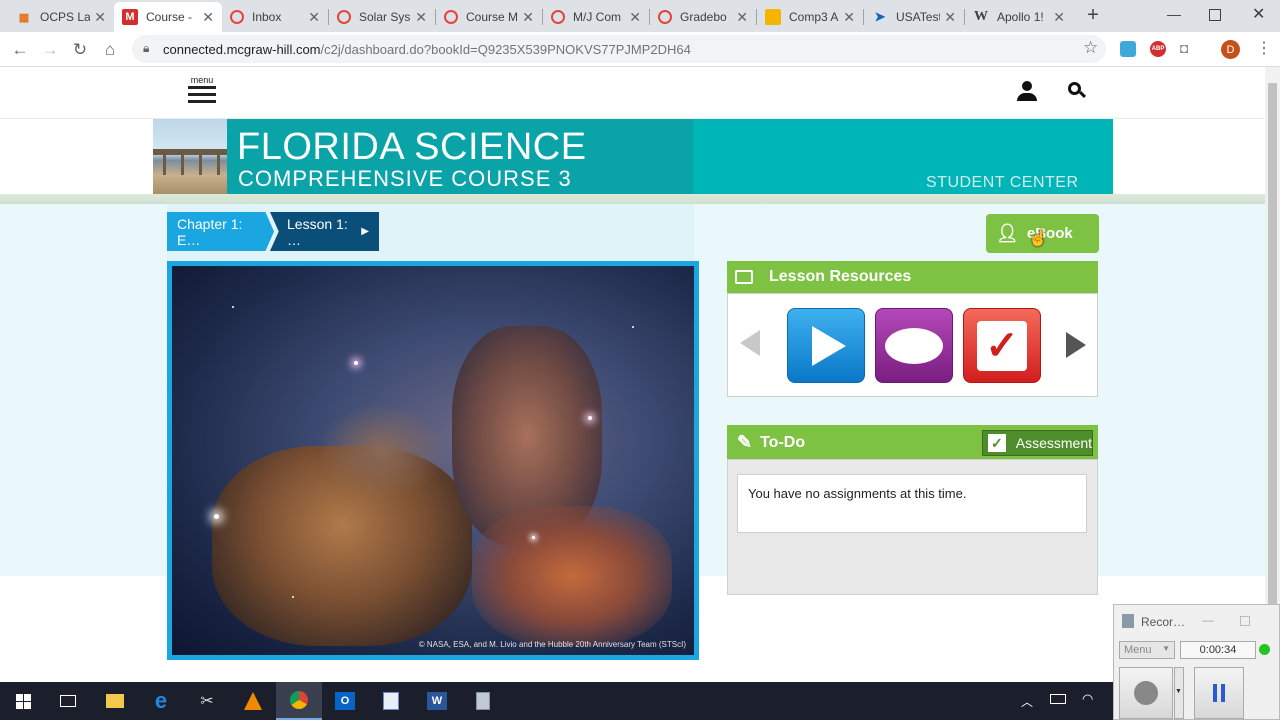 This screenshot has width=1280, height=720. What do you see at coordinates (24, 17) in the screenshot?
I see `ocps-icon: ▦` at bounding box center [24, 17].